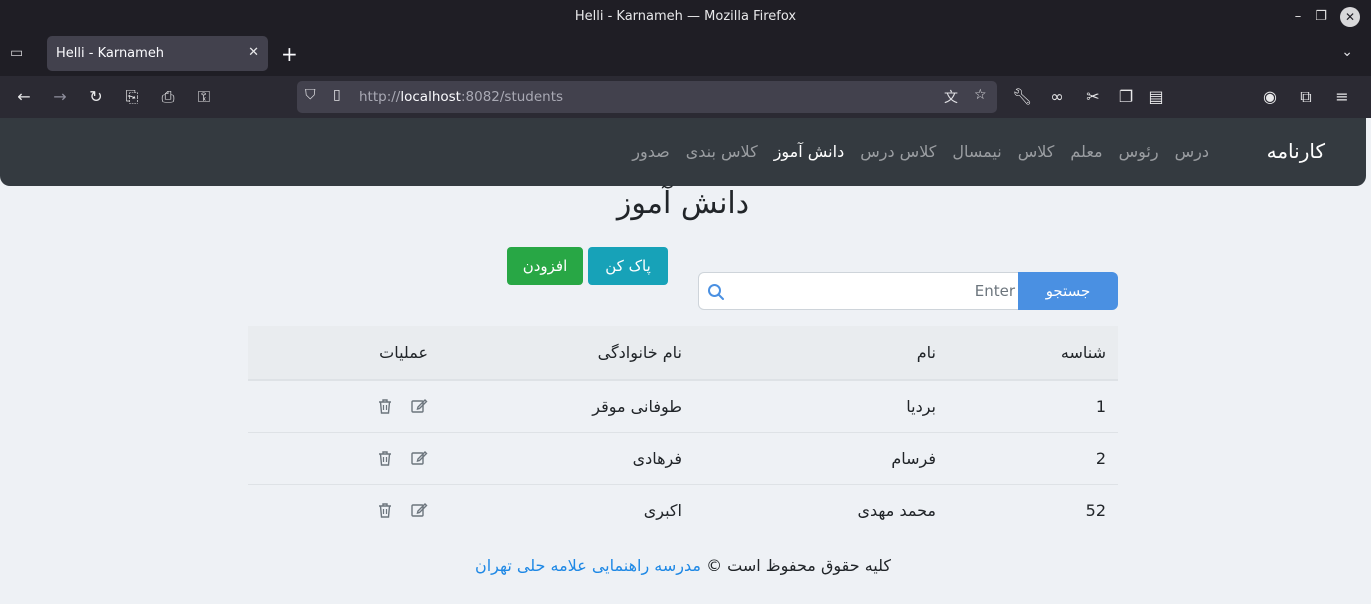 The image size is (1371, 604). I want to click on search-icon, so click(716, 292).